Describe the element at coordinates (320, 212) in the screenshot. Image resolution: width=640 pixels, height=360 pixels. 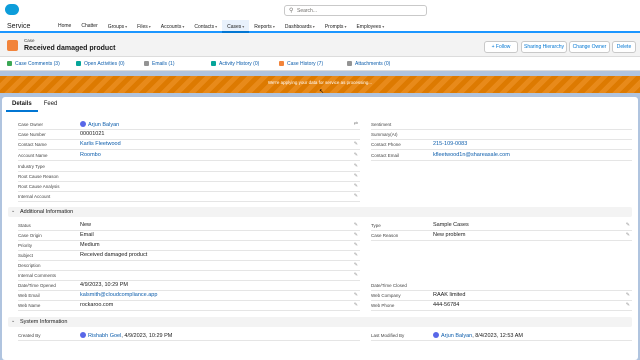
I see `section-additional-information: ⌄ Additional Information` at that location.